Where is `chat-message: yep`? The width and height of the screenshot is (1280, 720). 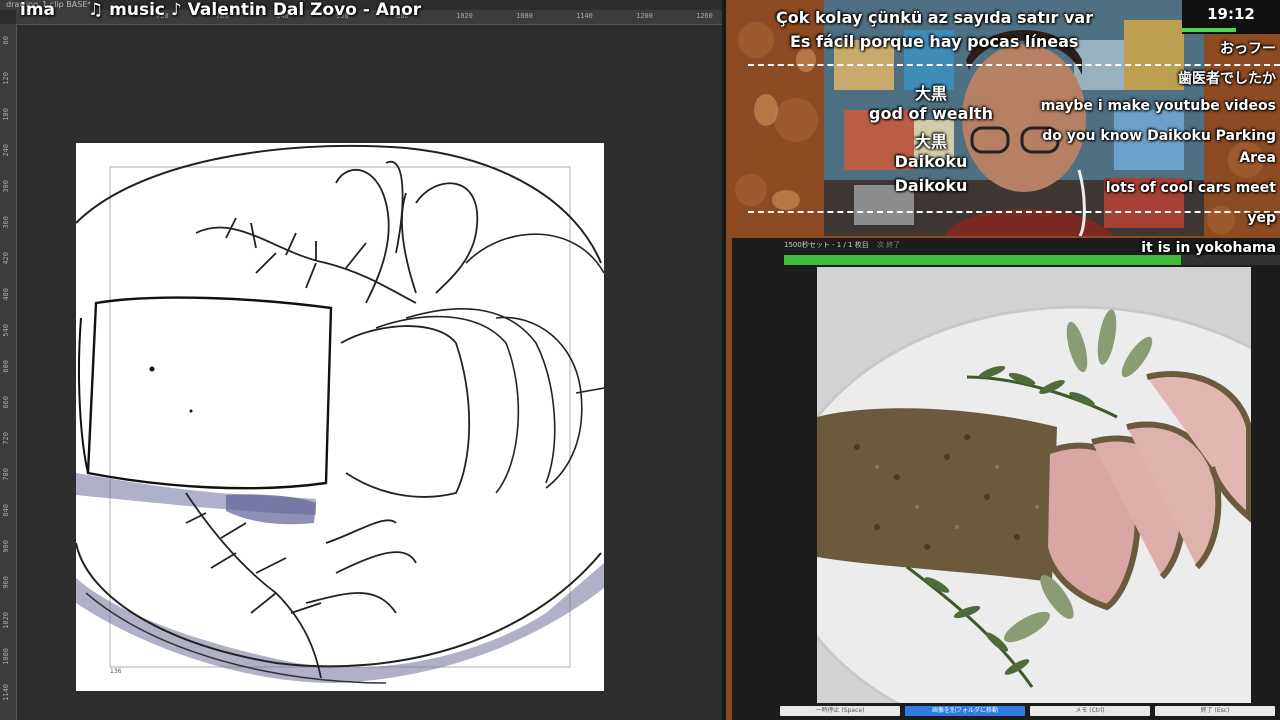
chat-message: yep is located at coordinates (1261, 218).